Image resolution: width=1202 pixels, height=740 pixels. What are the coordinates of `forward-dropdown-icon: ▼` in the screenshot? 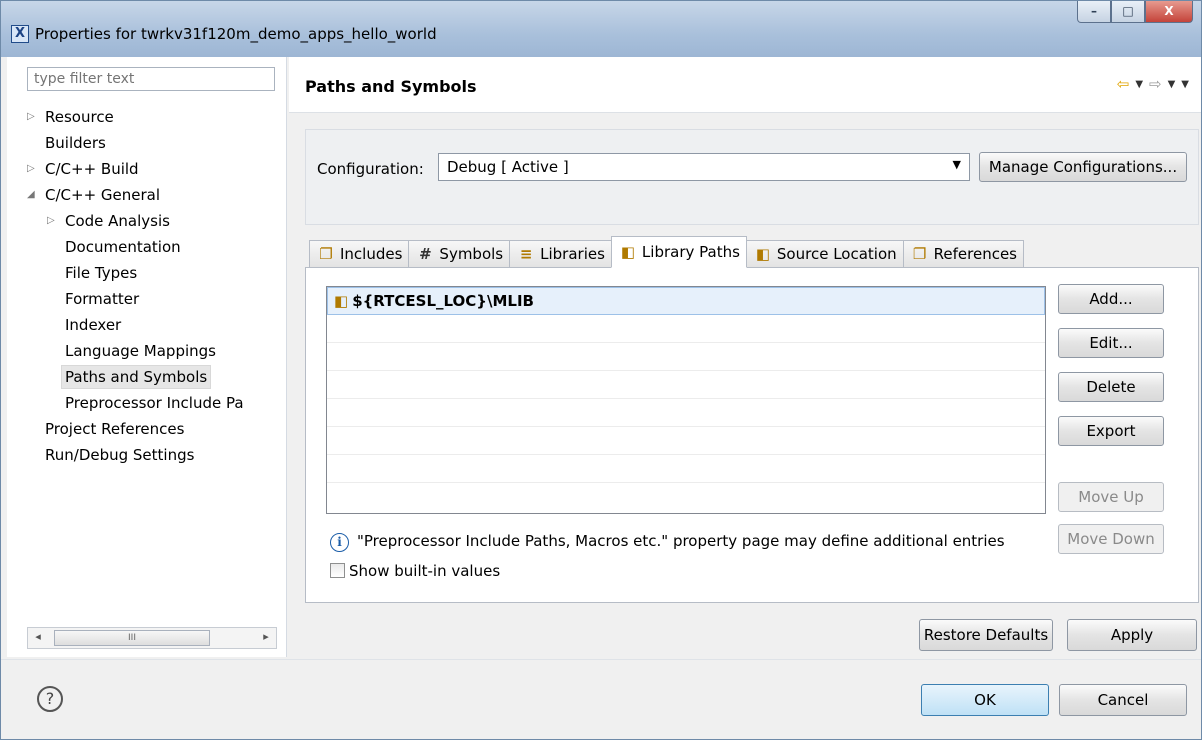 It's located at (1172, 85).